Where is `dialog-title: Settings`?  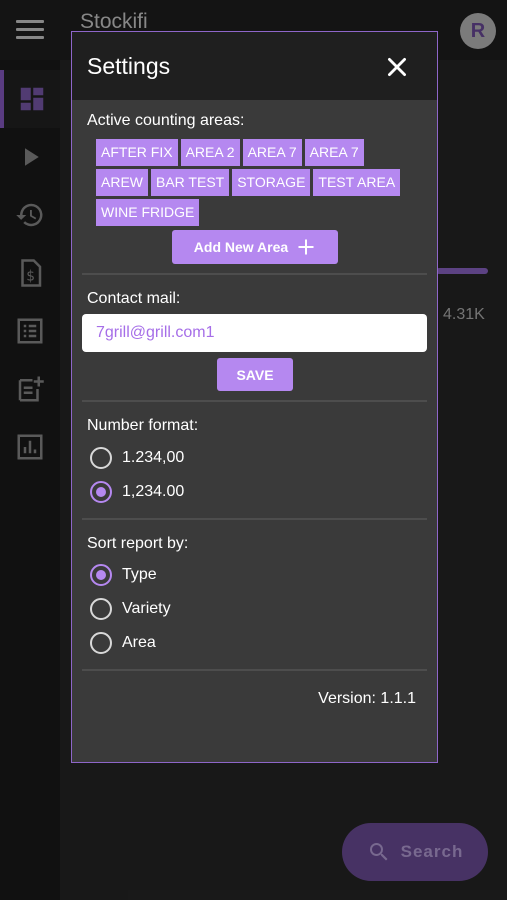 dialog-title: Settings is located at coordinates (129, 66).